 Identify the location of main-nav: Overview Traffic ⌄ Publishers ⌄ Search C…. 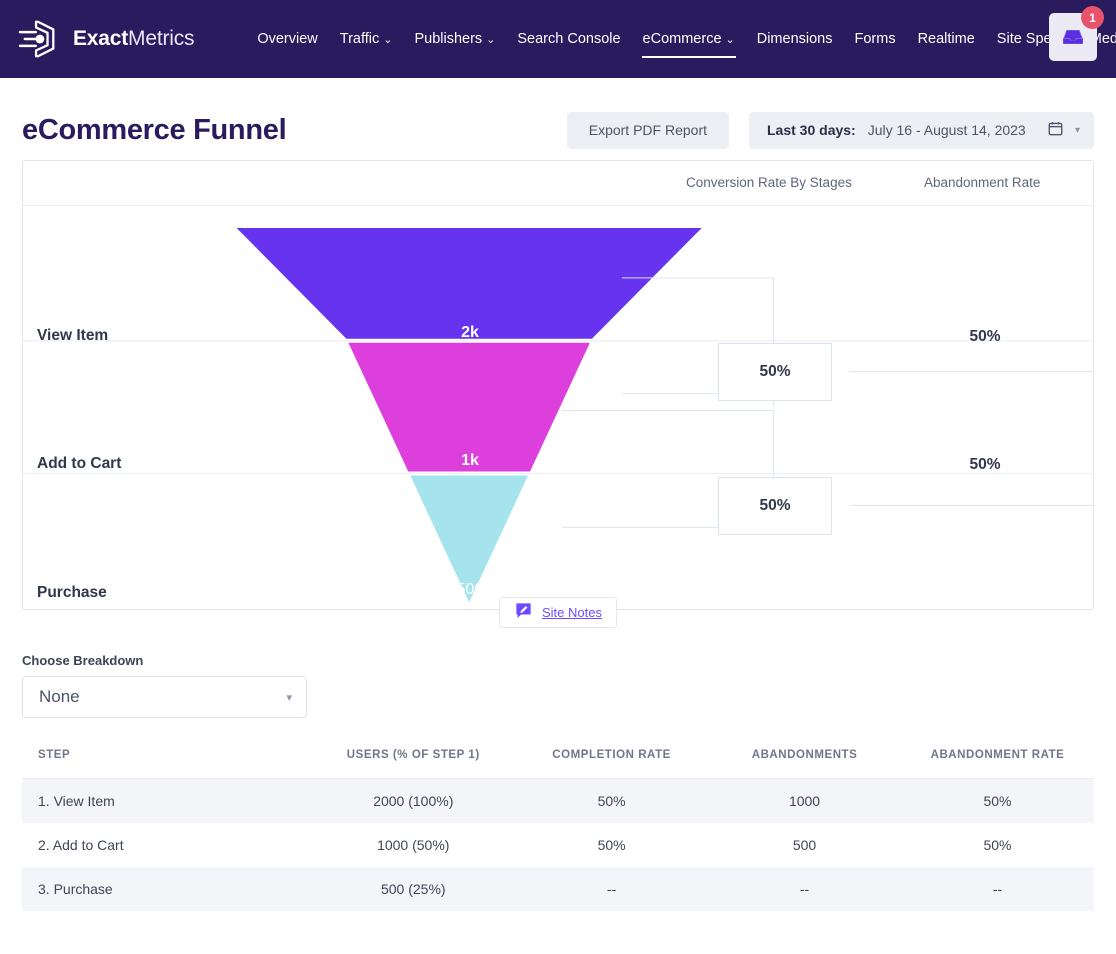
(681, 39).